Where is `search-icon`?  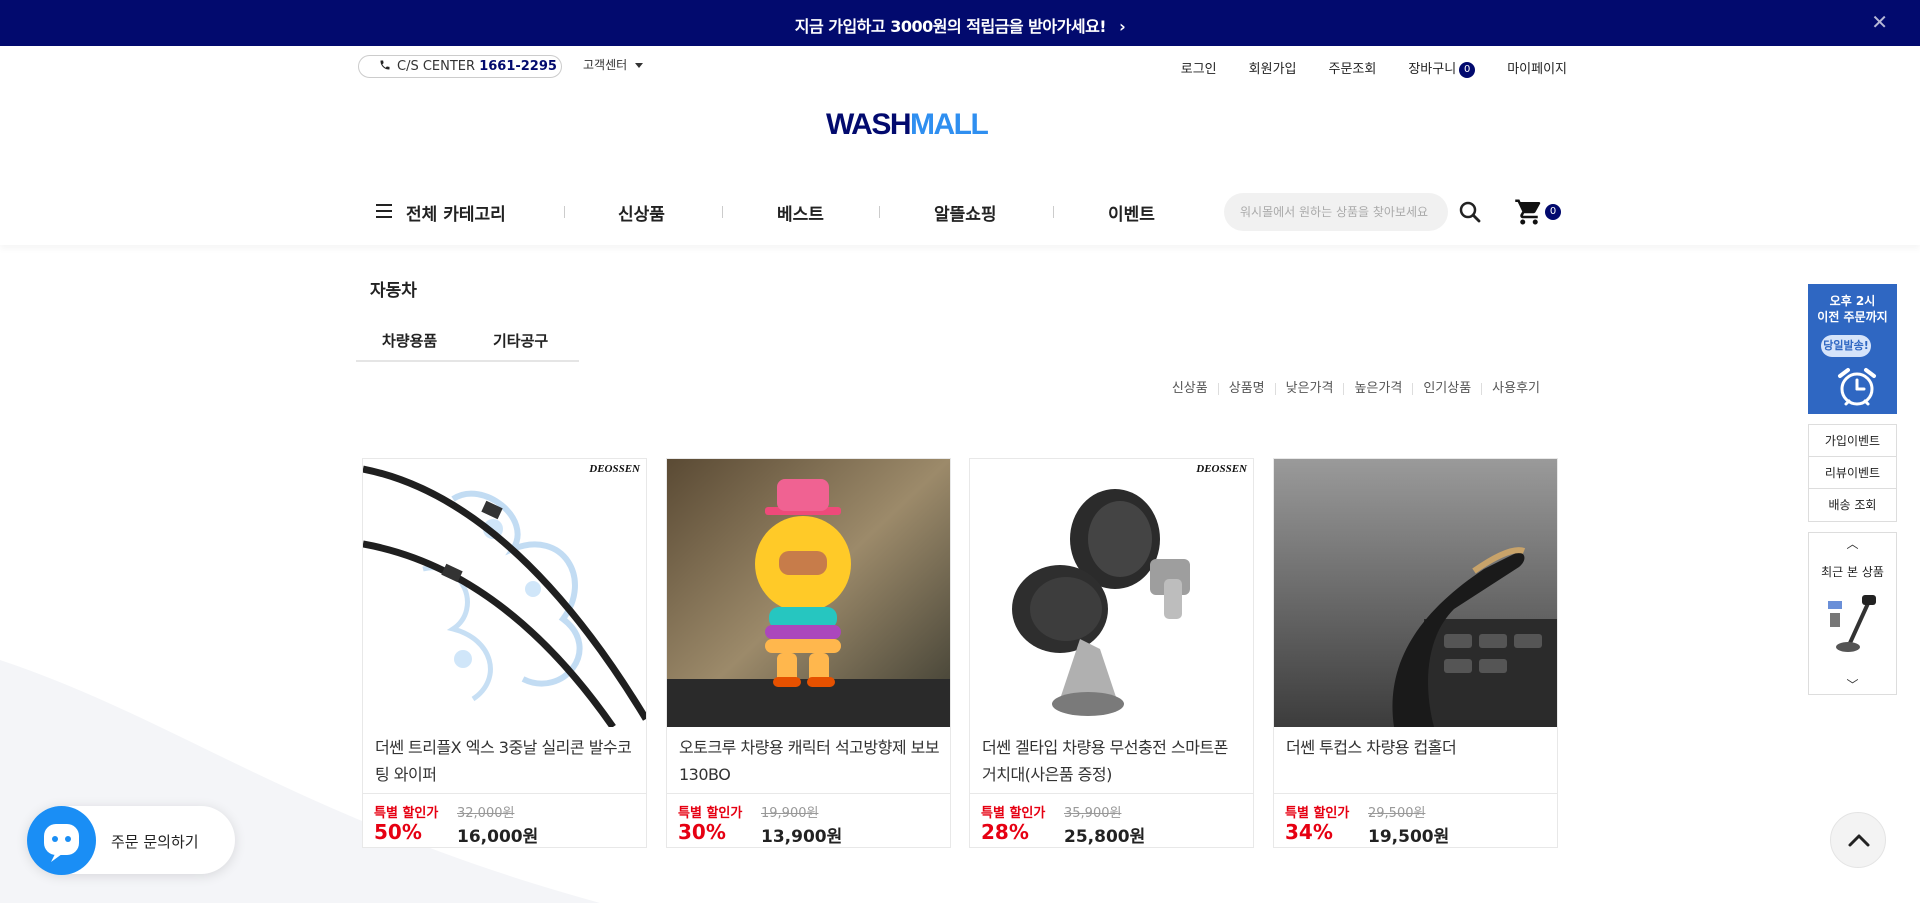
search-icon is located at coordinates (1470, 212).